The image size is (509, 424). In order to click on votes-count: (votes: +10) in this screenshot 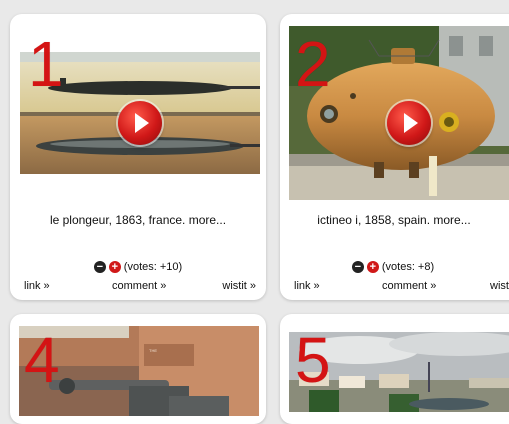, I will do `click(153, 267)`.